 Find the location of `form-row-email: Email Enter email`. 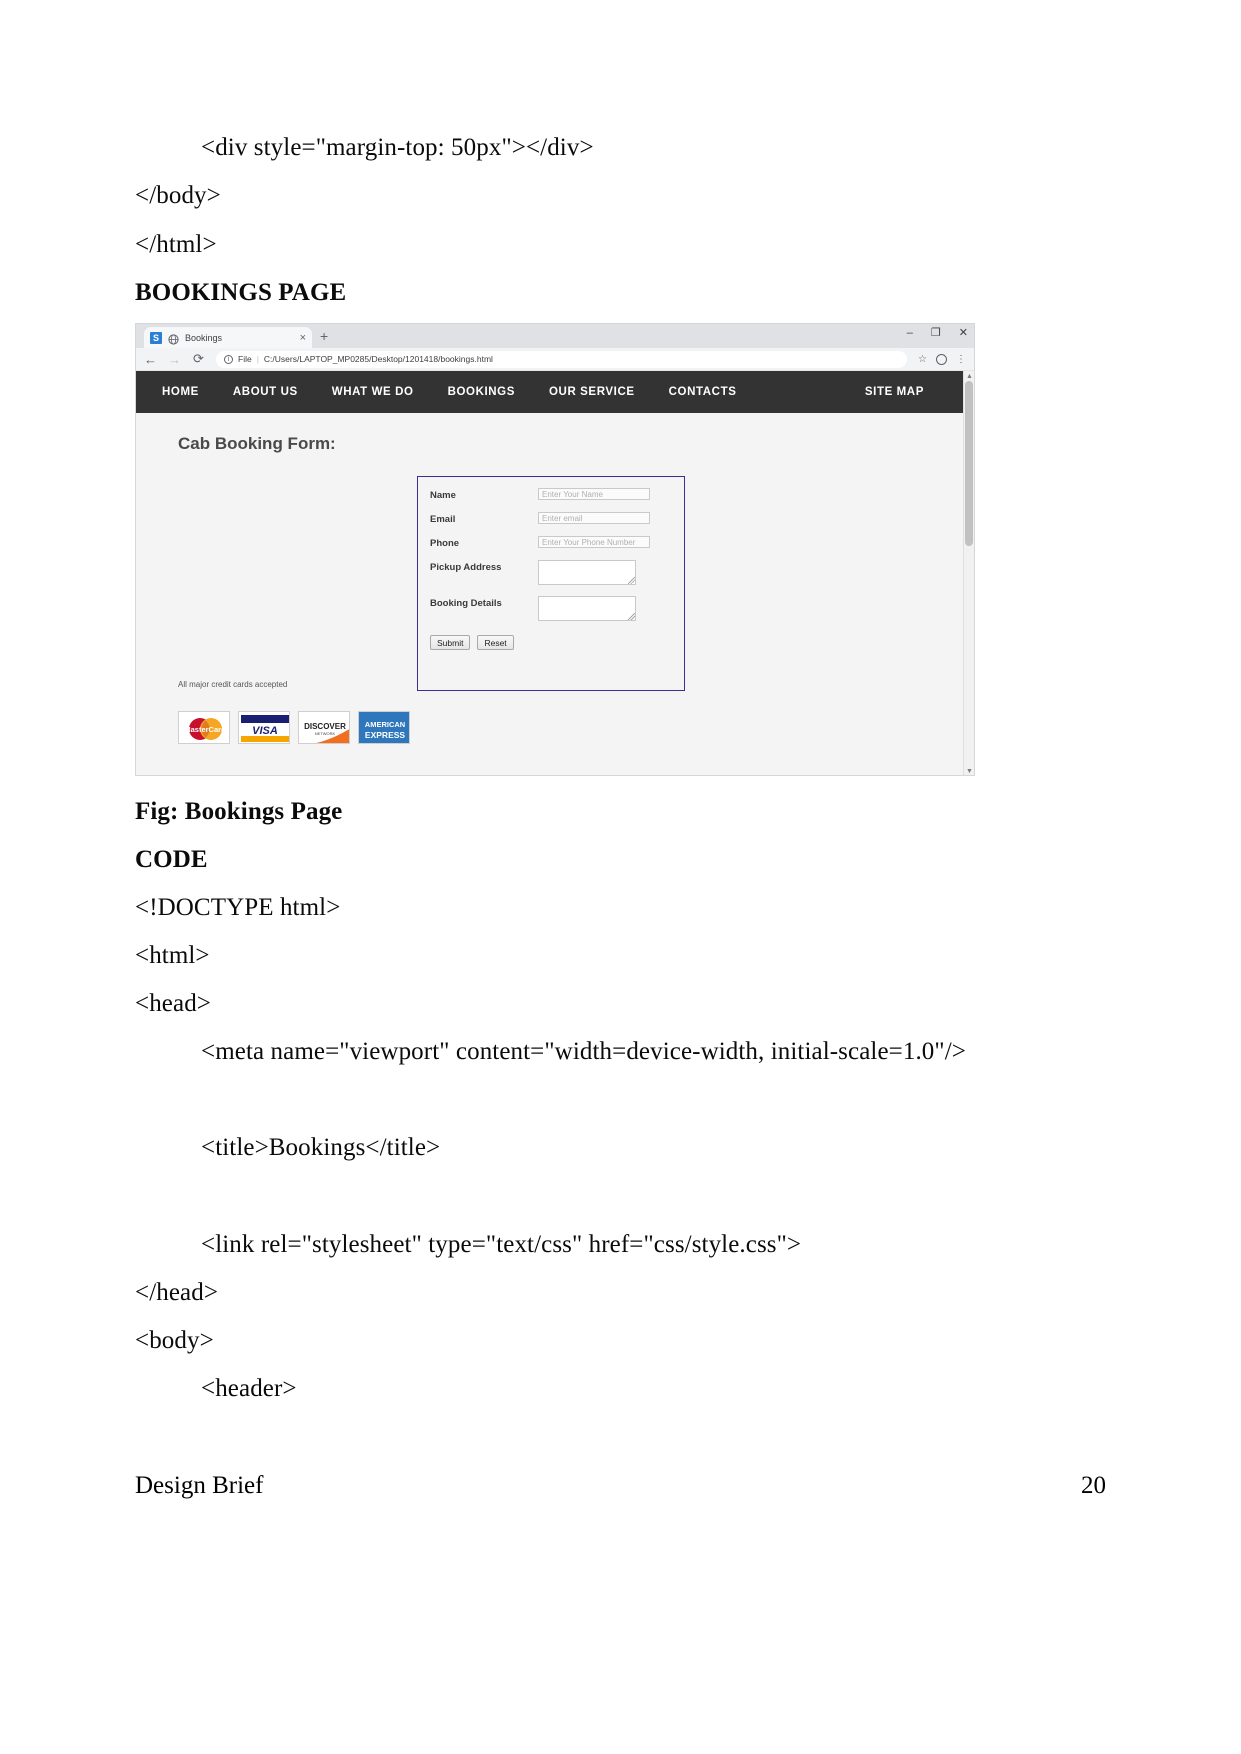

form-row-email: Email Enter email is located at coordinates (551, 518).